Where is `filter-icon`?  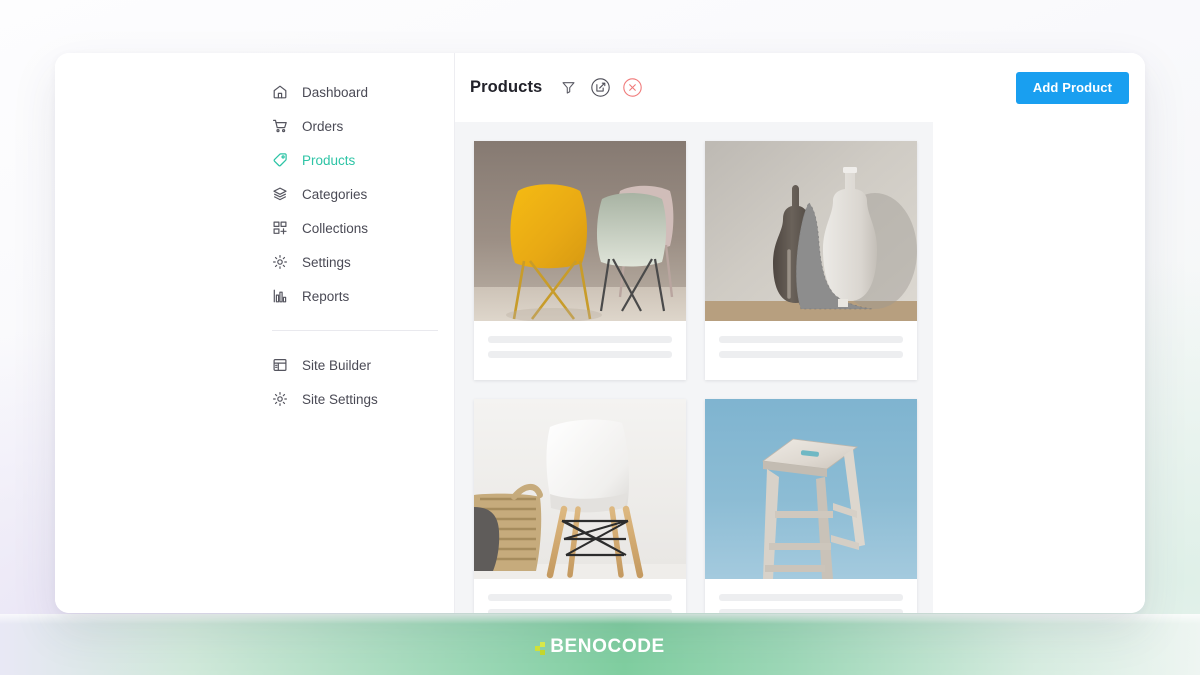
filter-icon is located at coordinates (568, 88).